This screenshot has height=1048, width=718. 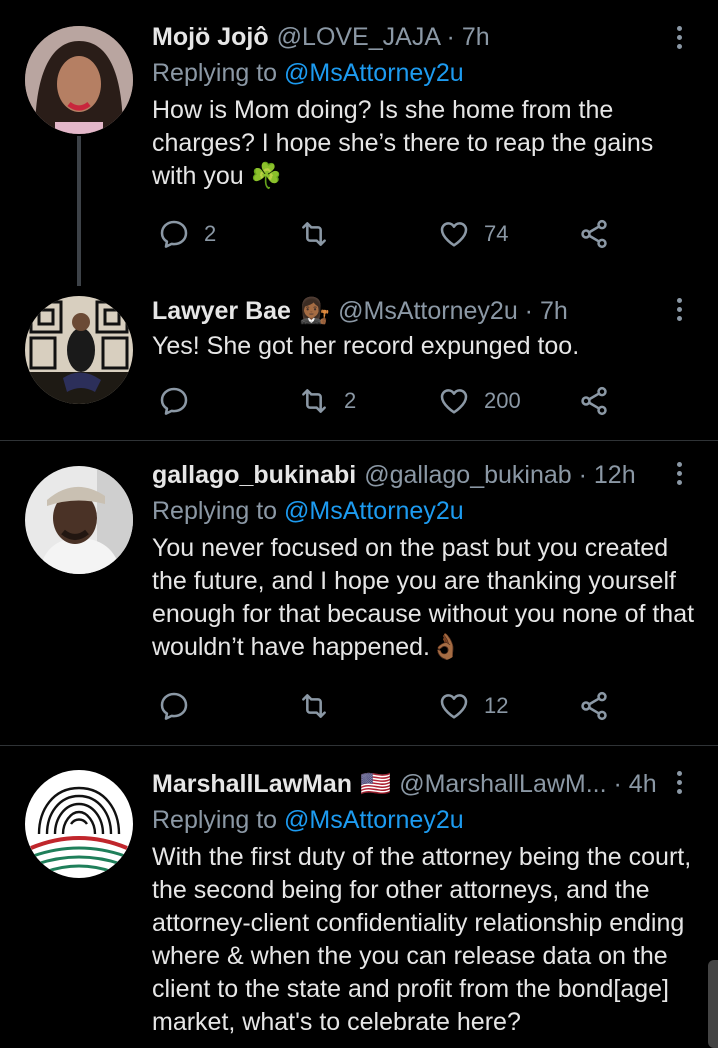 What do you see at coordinates (376, 784) in the screenshot?
I see `us-flag-emoji: 🇺🇸` at bounding box center [376, 784].